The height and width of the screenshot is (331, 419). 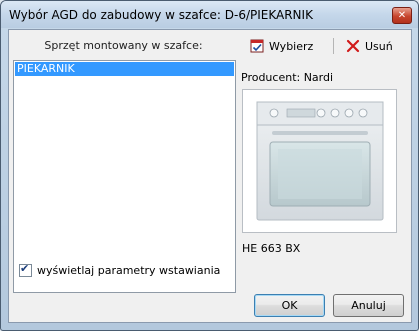 What do you see at coordinates (287, 77) in the screenshot?
I see `producer-label: Producent: Nardi` at bounding box center [287, 77].